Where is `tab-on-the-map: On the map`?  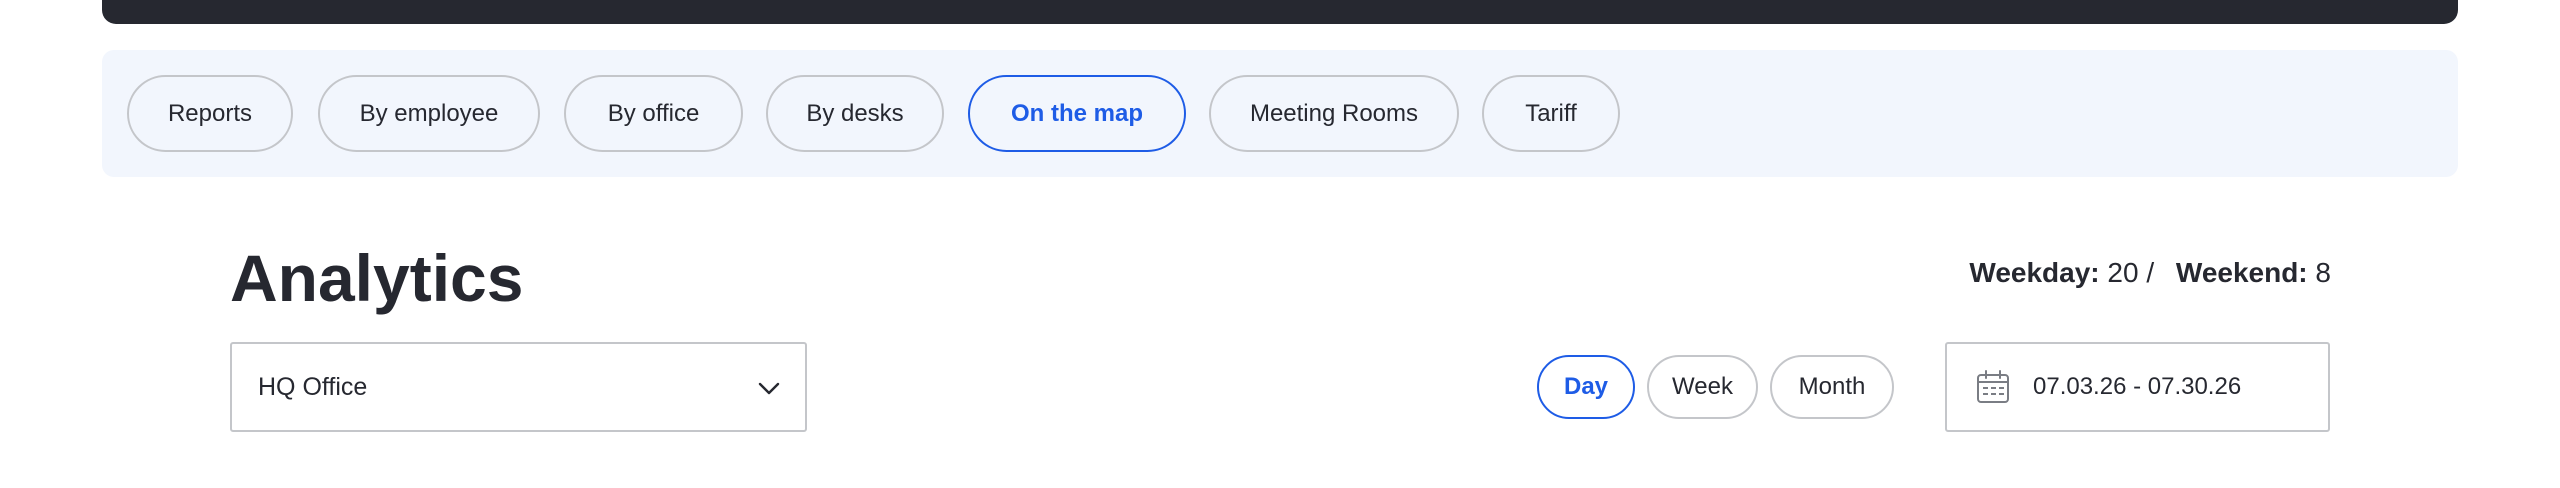
tab-on-the-map: On the map is located at coordinates (1077, 113).